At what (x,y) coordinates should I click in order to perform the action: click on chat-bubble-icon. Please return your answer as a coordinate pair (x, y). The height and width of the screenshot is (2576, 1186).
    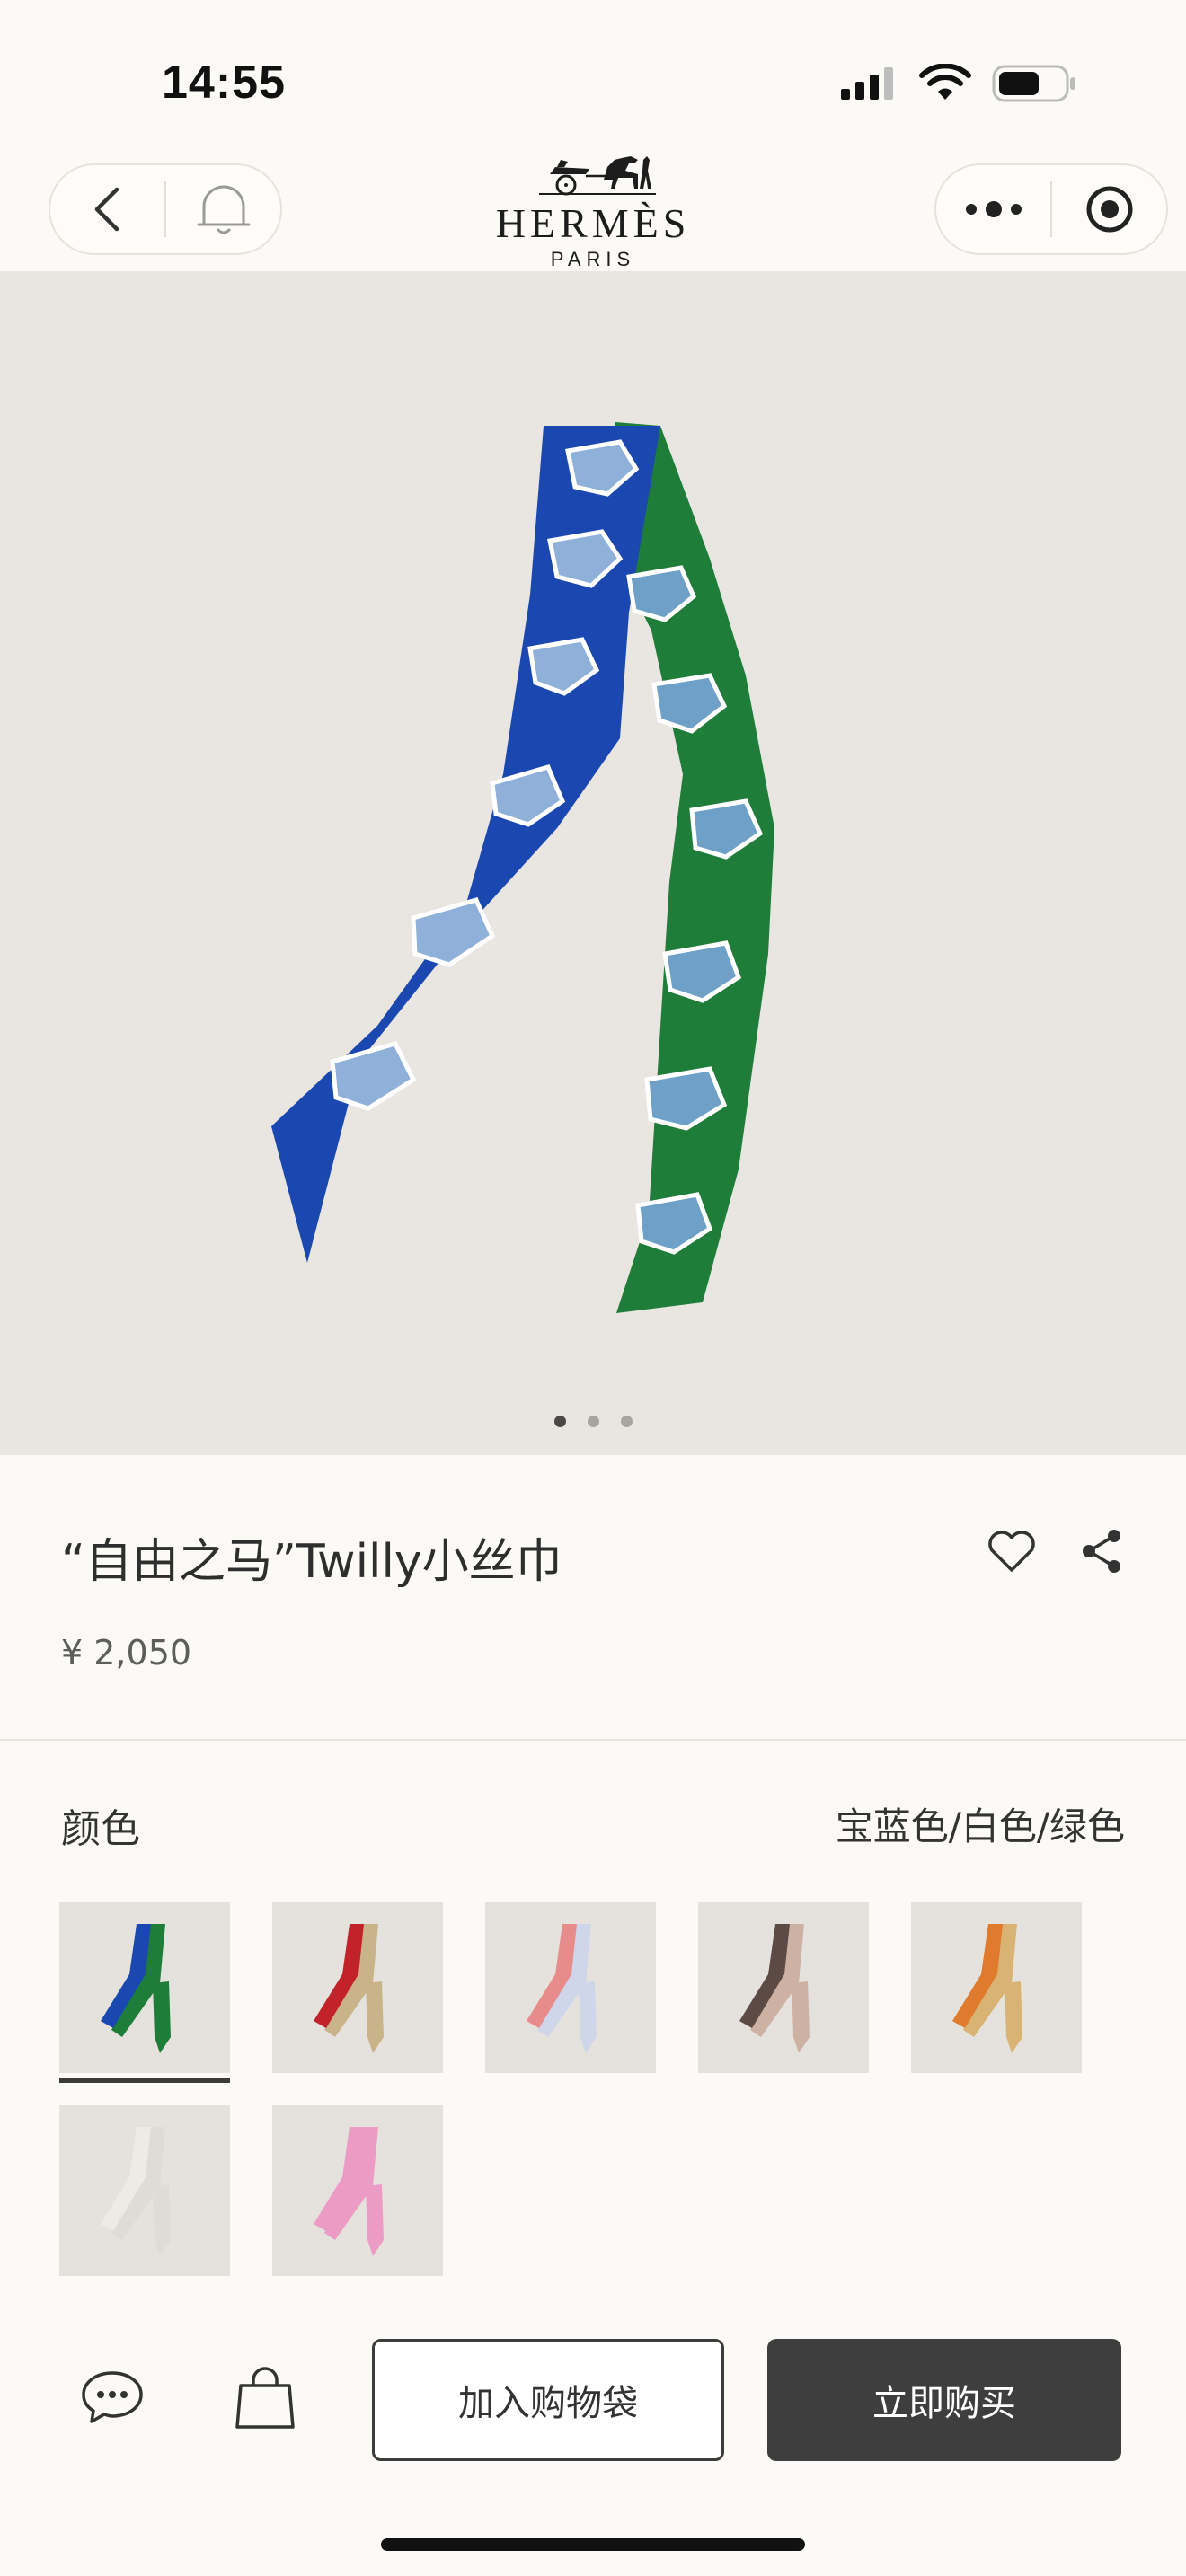
    Looking at the image, I should click on (112, 2397).